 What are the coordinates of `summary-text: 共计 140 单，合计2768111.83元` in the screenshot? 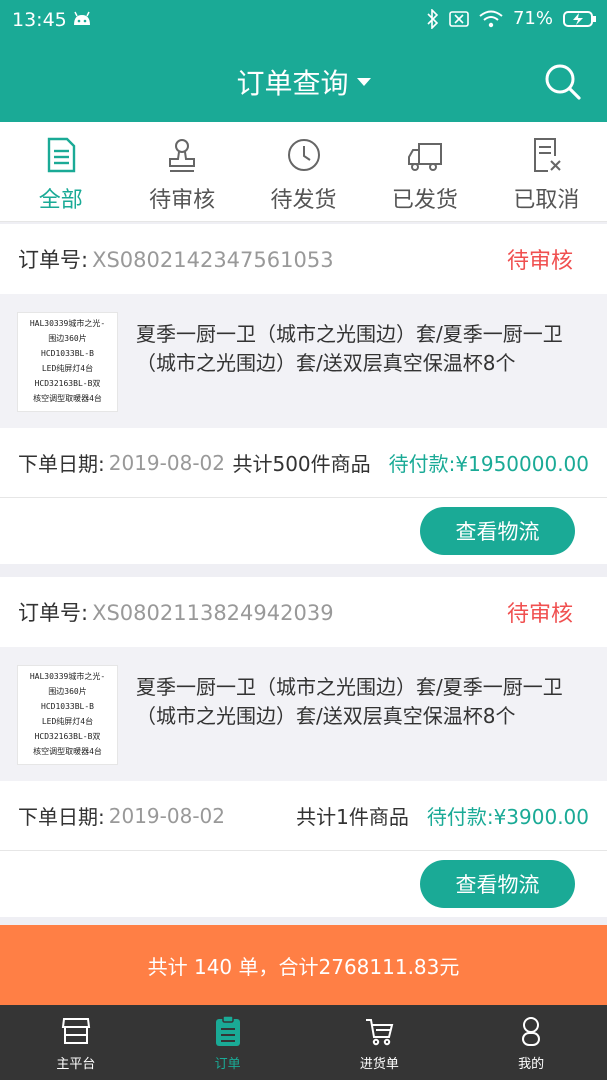 It's located at (303, 966).